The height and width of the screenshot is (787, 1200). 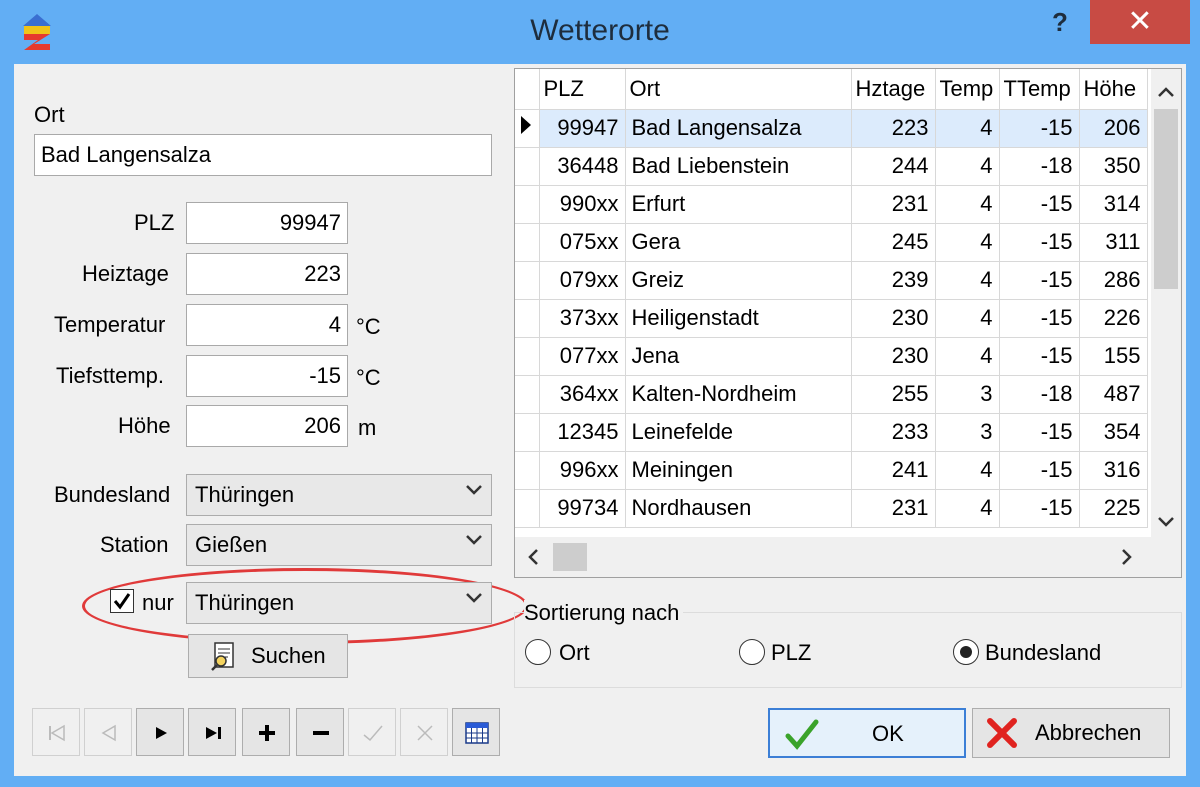 I want to click on table-cell: 155, so click(x=1113, y=356).